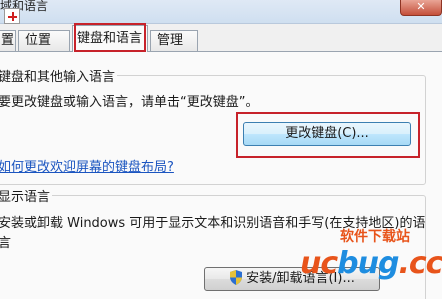 This screenshot has width=442, height=299. What do you see at coordinates (12, 16) in the screenshot?
I see `add-icon` at bounding box center [12, 16].